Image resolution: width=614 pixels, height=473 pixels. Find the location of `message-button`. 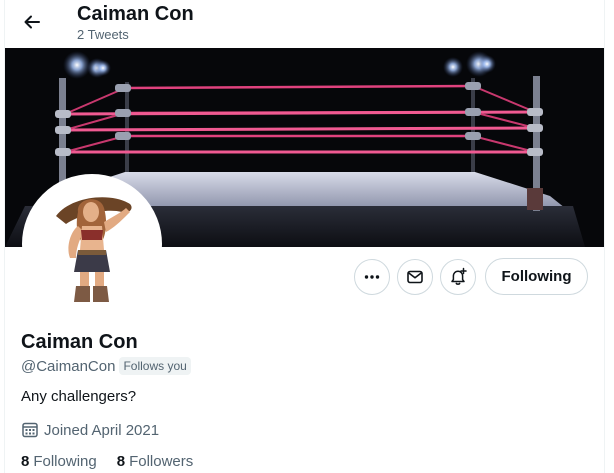

message-button is located at coordinates (415, 277).